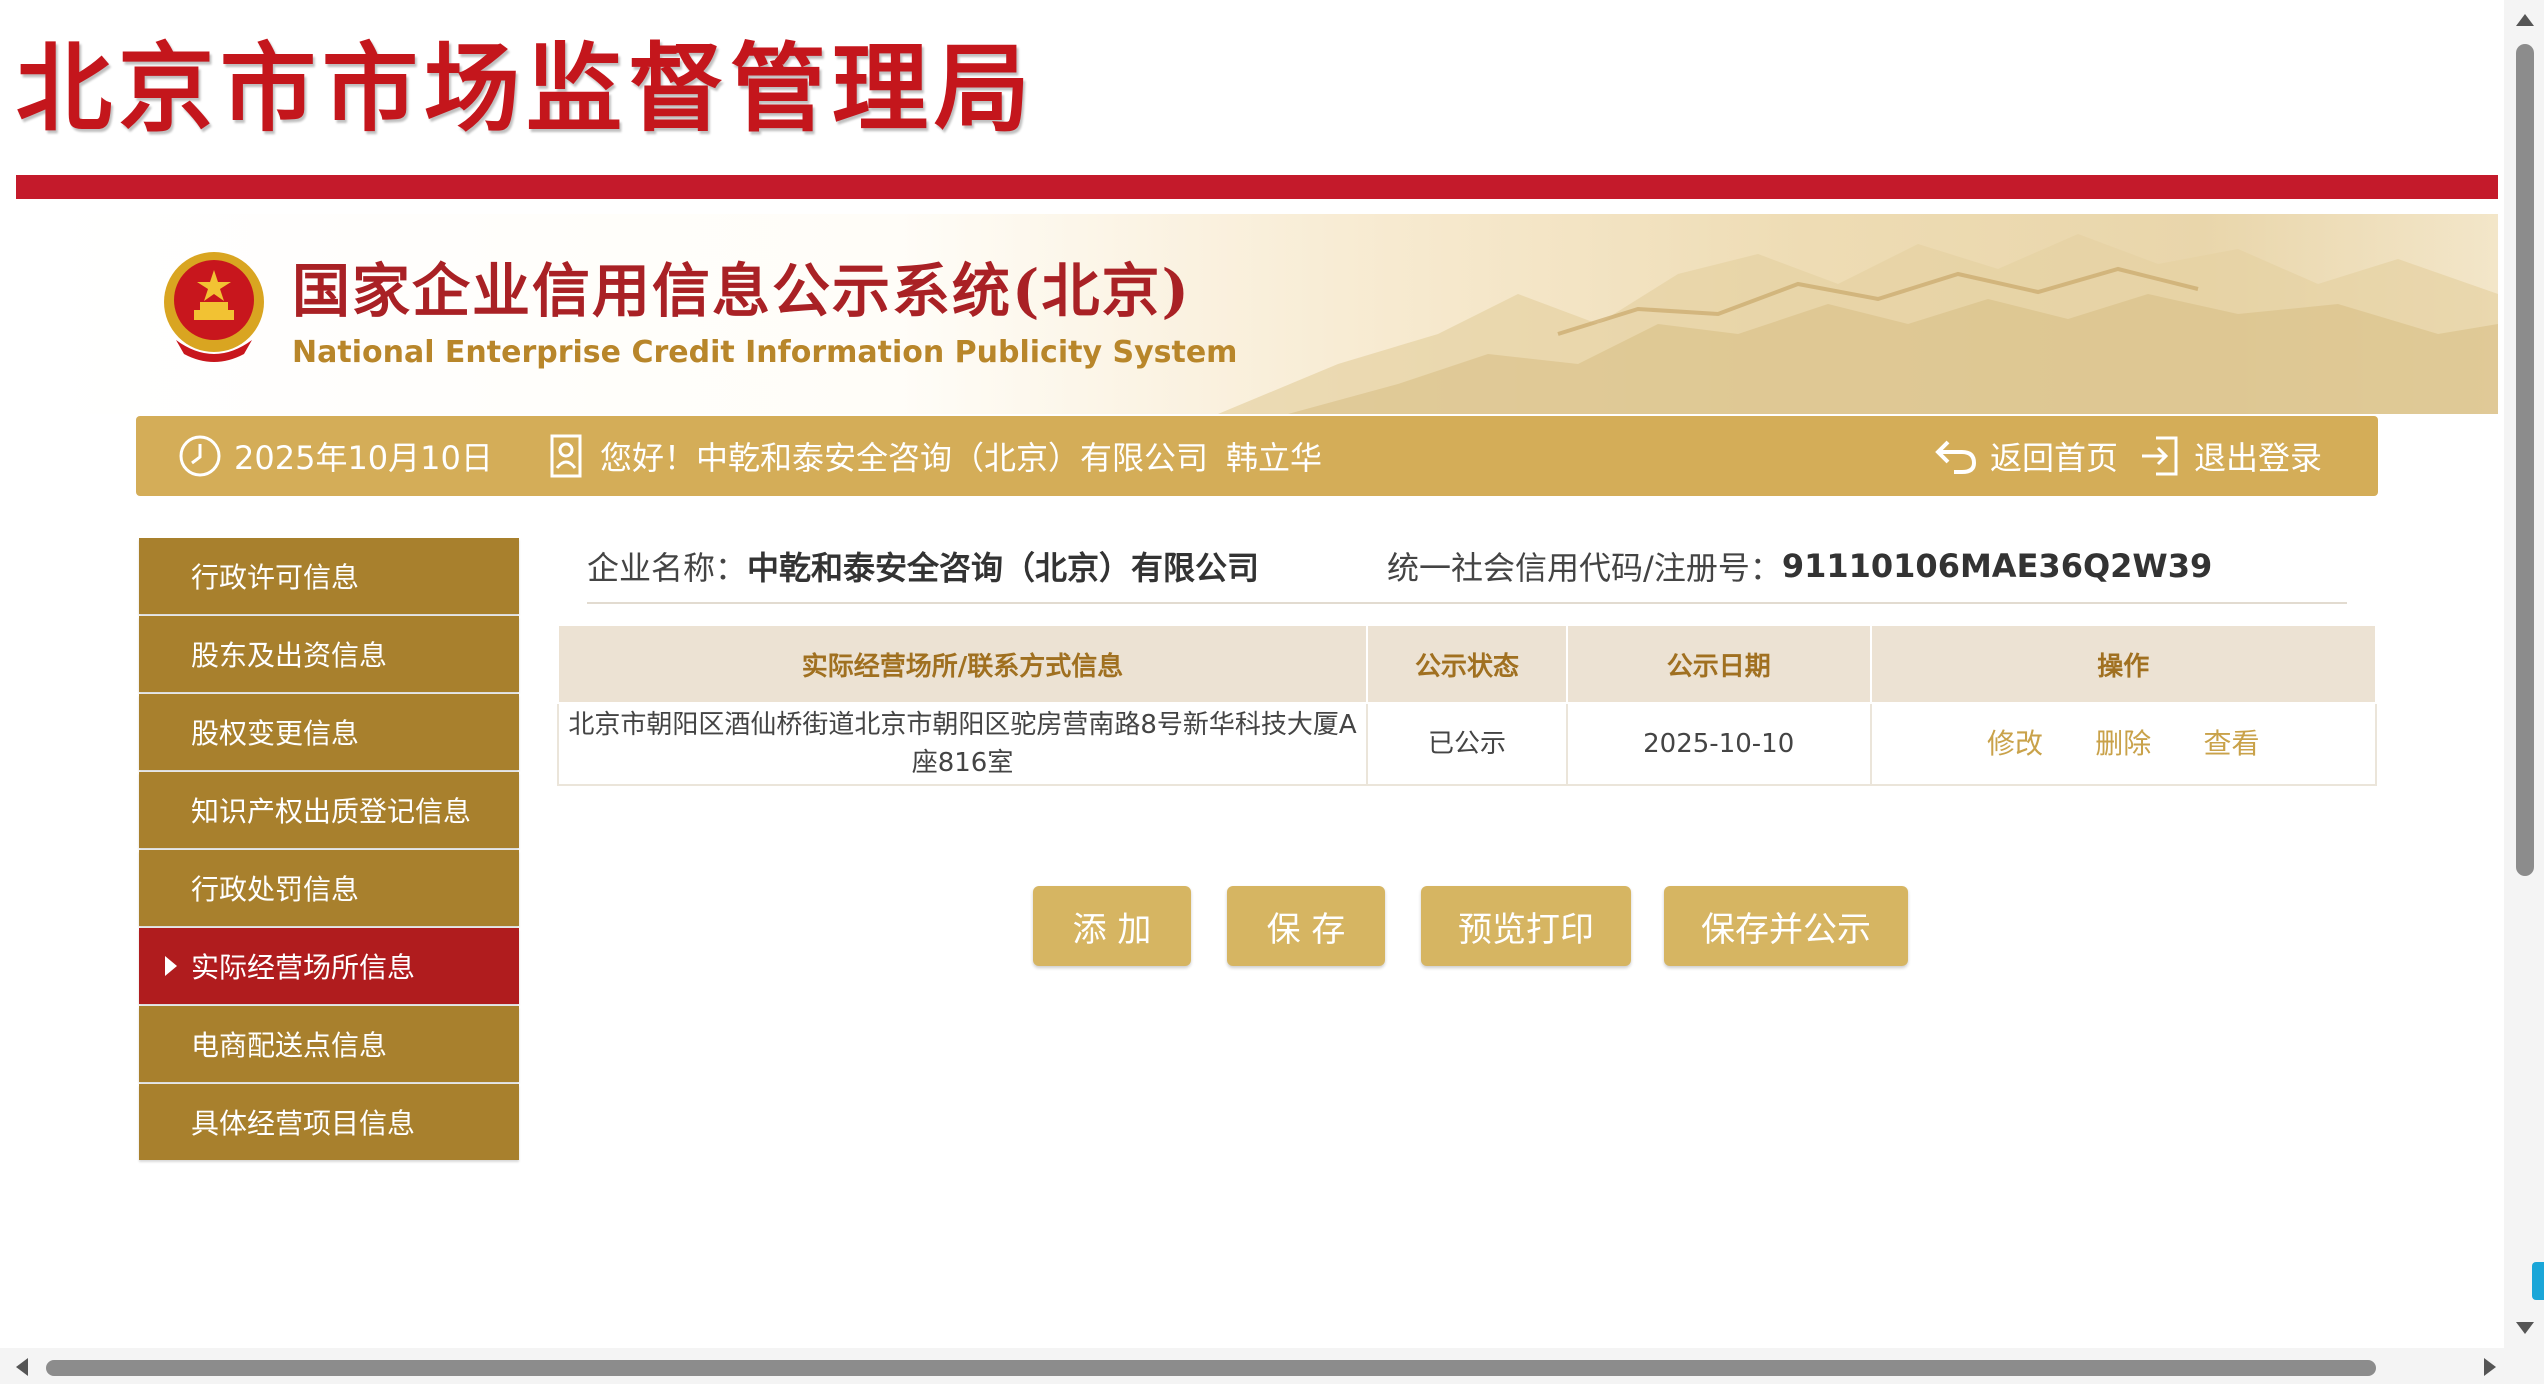  Describe the element at coordinates (2524, 1366) in the screenshot. I see `scrollbar-corner` at that location.